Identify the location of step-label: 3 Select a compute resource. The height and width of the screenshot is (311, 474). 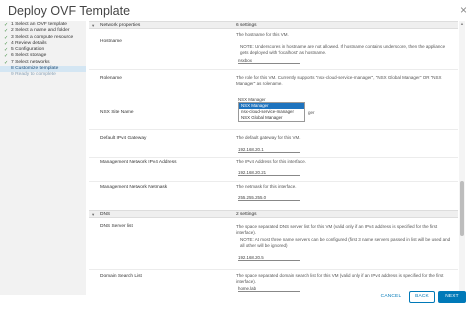
(42, 37).